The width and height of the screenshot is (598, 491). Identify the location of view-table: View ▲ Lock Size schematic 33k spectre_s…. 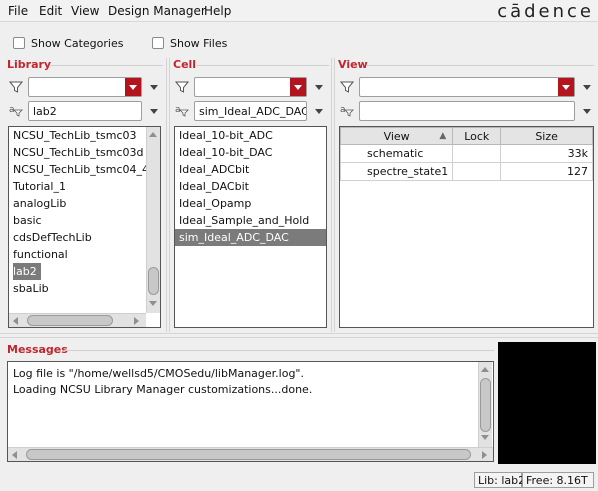
(466, 154).